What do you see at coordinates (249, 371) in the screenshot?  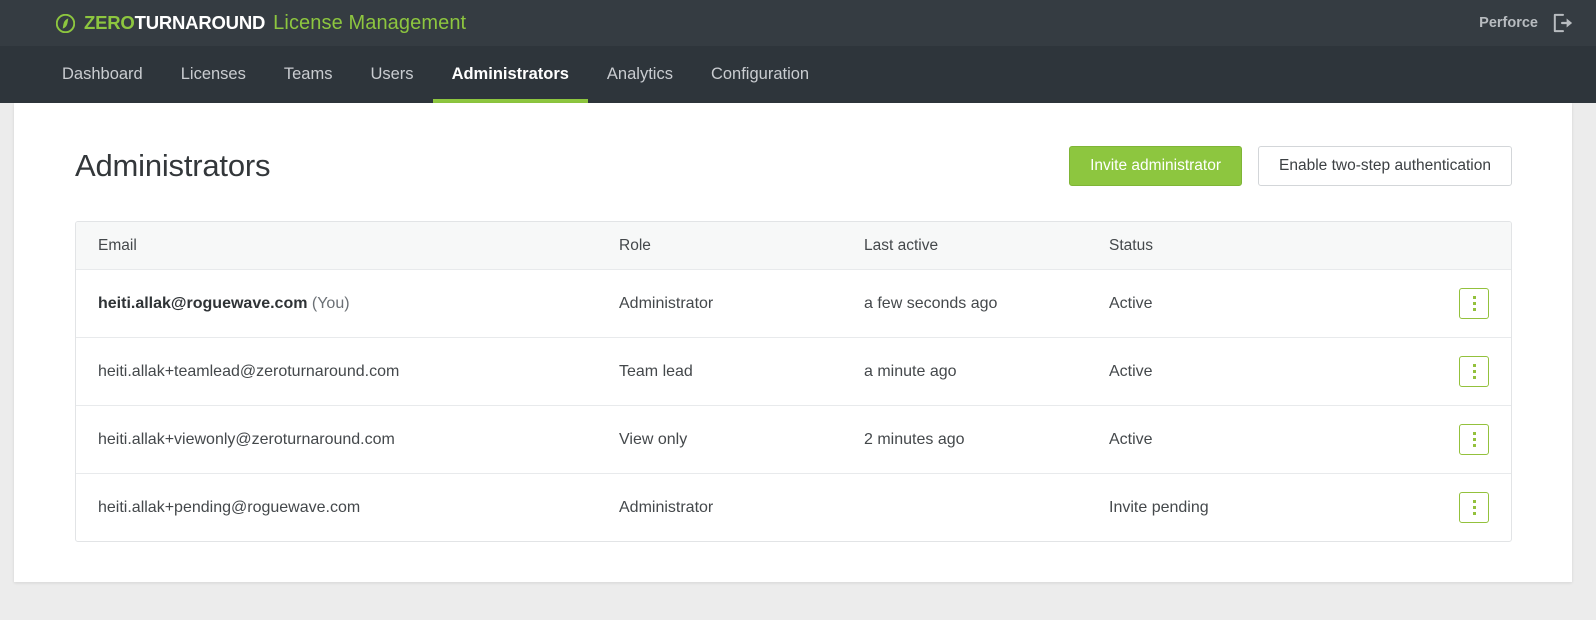 I see `email-text: heiti.allak+teamlead@zeroturnaround.com` at bounding box center [249, 371].